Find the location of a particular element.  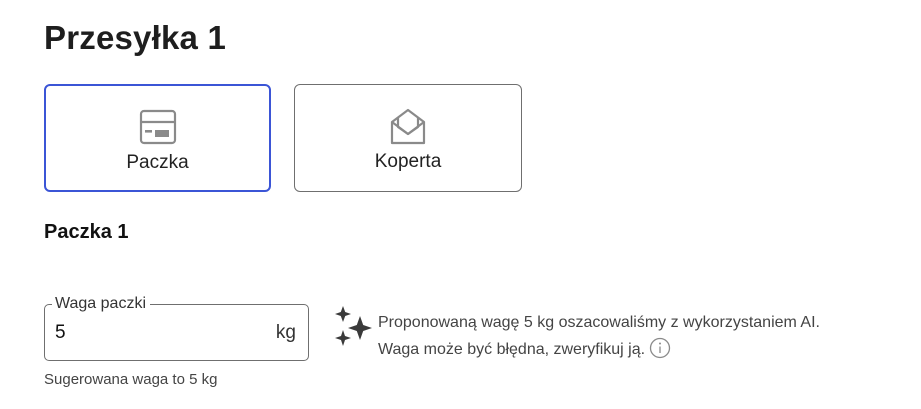

weight-input is located at coordinates (155, 333).